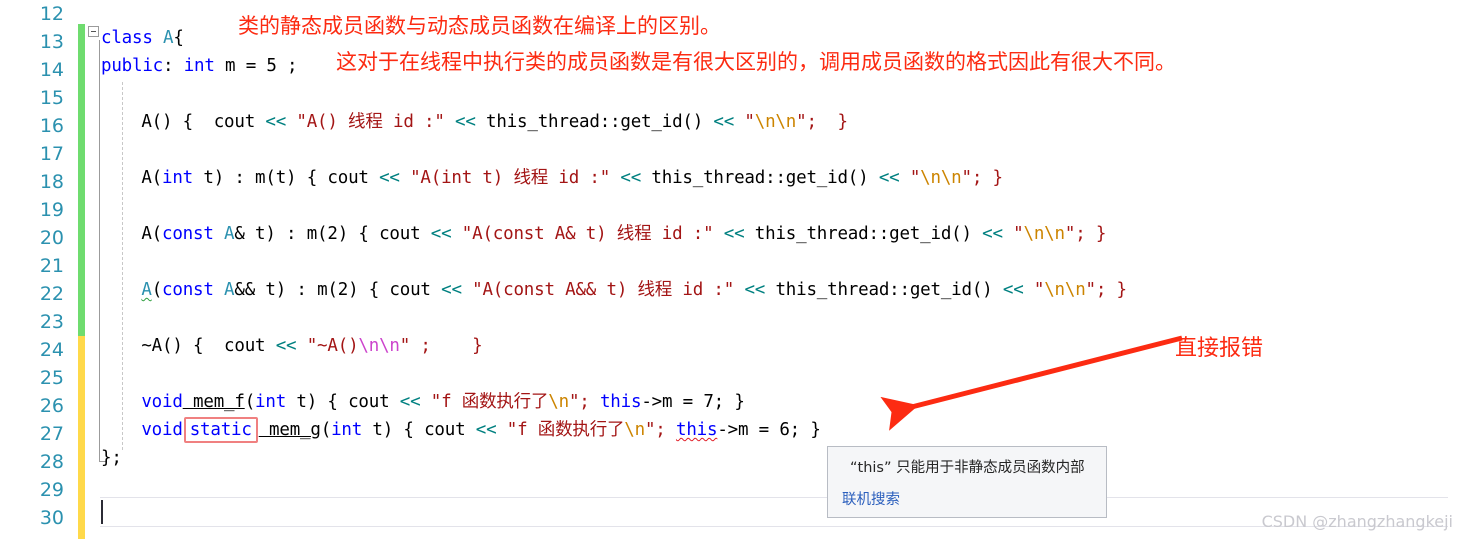  I want to click on paren-open: (, so click(326, 430).